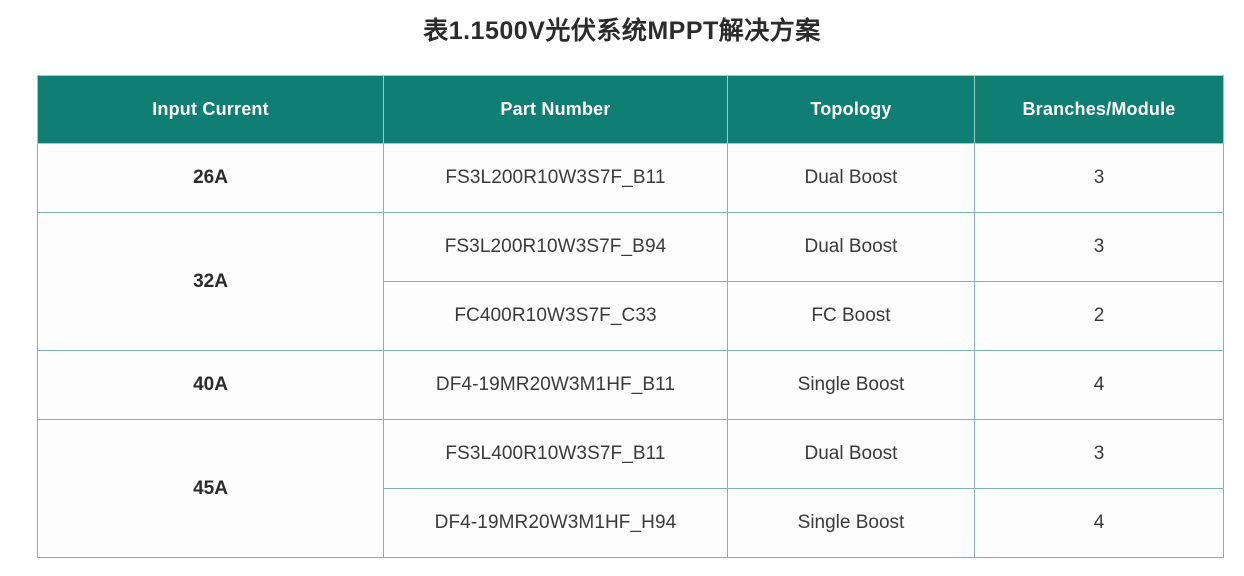 Image resolution: width=1244 pixels, height=576 pixels. What do you see at coordinates (555, 385) in the screenshot?
I see `cell-part-number: DF4-19MR20W3M1HF_B11` at bounding box center [555, 385].